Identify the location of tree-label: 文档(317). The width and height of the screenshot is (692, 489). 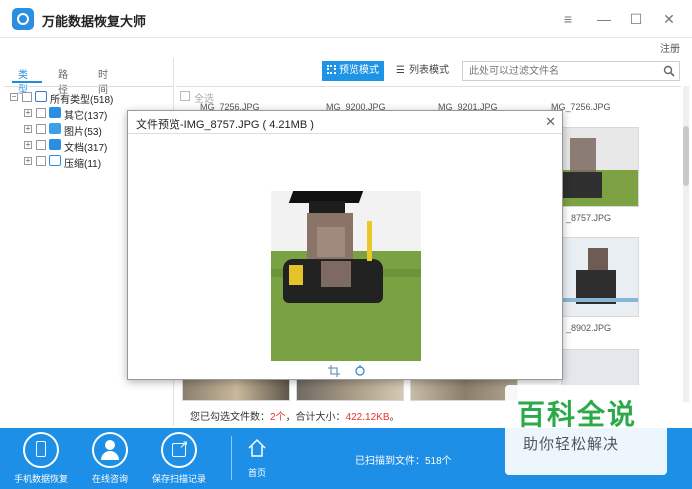
(86, 148).